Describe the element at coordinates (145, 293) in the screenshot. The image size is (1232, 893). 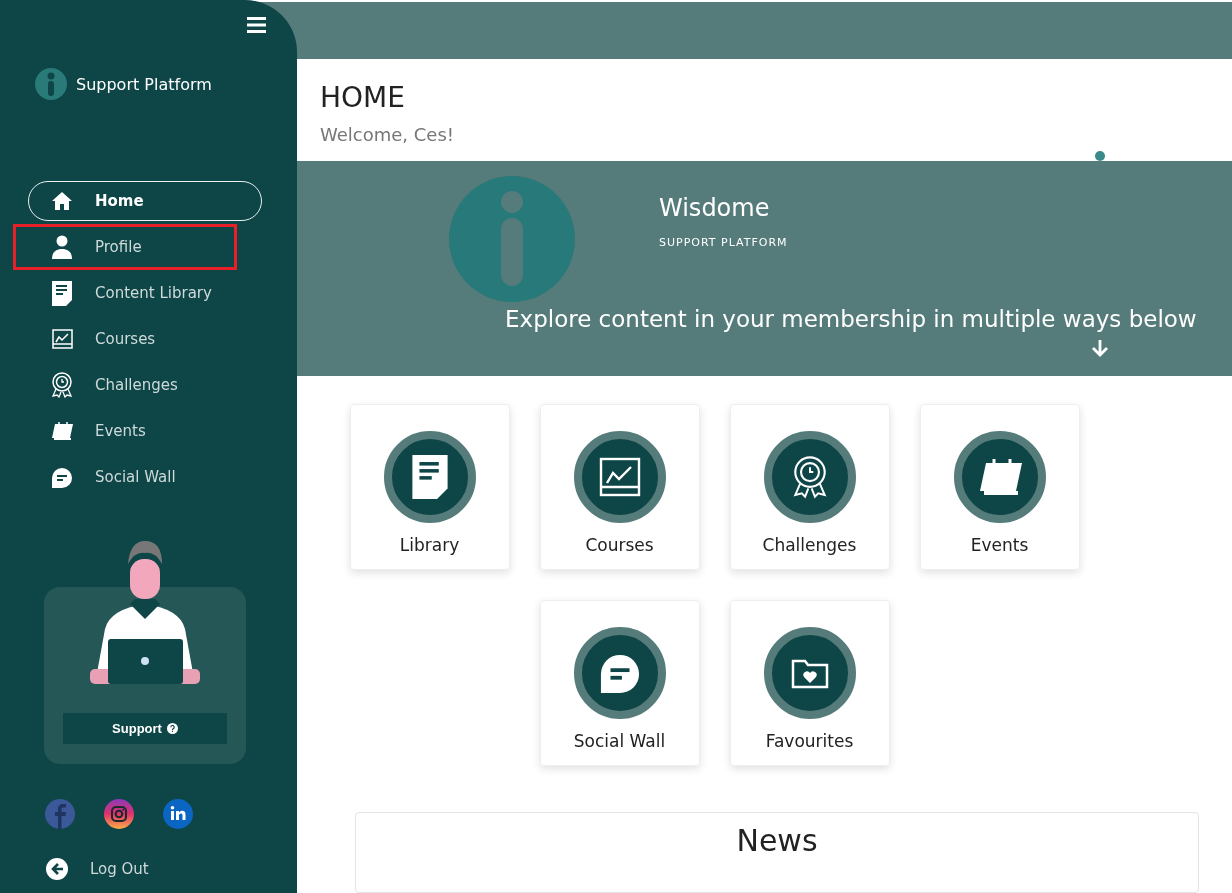
I see `nav-item: Content Library` at that location.